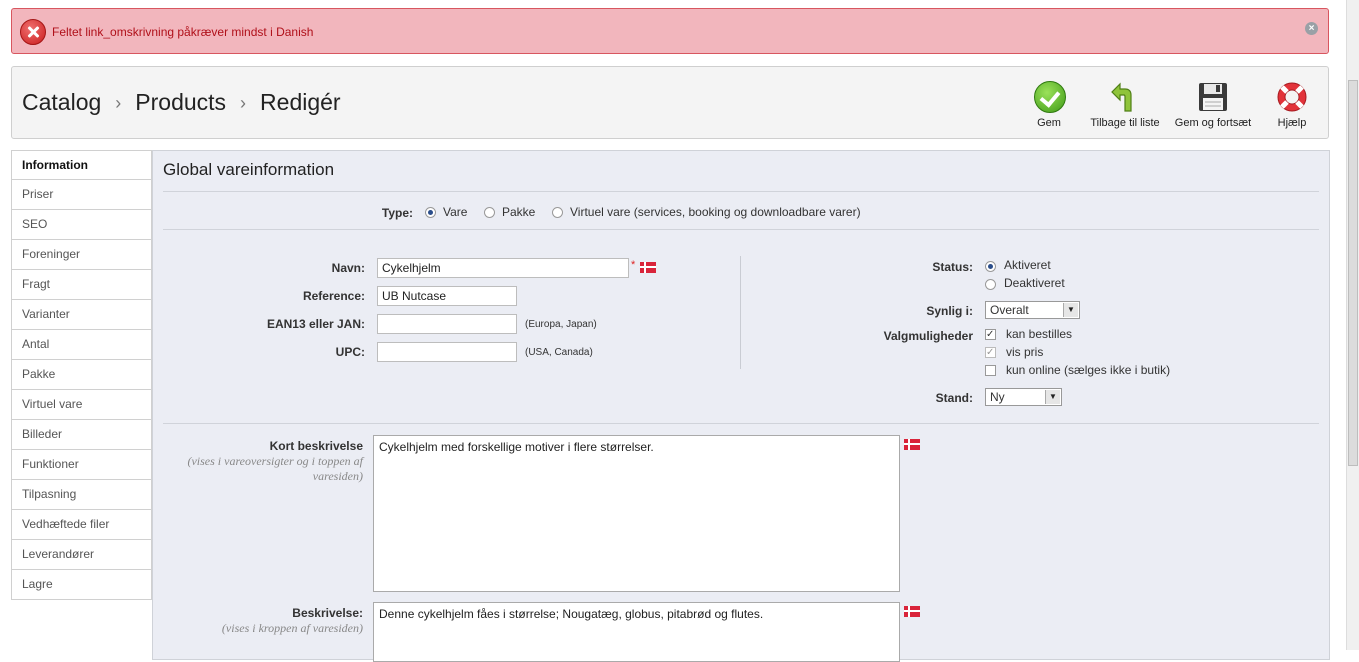  I want to click on save-and-stay-button: Gem og fortsæt, so click(1213, 105).